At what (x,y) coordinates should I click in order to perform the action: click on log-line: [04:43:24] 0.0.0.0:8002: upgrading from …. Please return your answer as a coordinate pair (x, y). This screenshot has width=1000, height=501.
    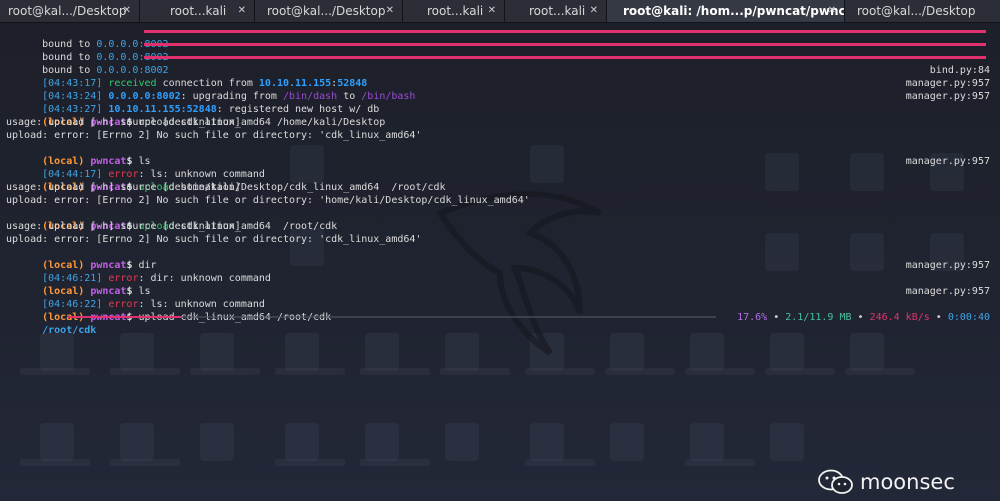
    Looking at the image, I should click on (500, 89).